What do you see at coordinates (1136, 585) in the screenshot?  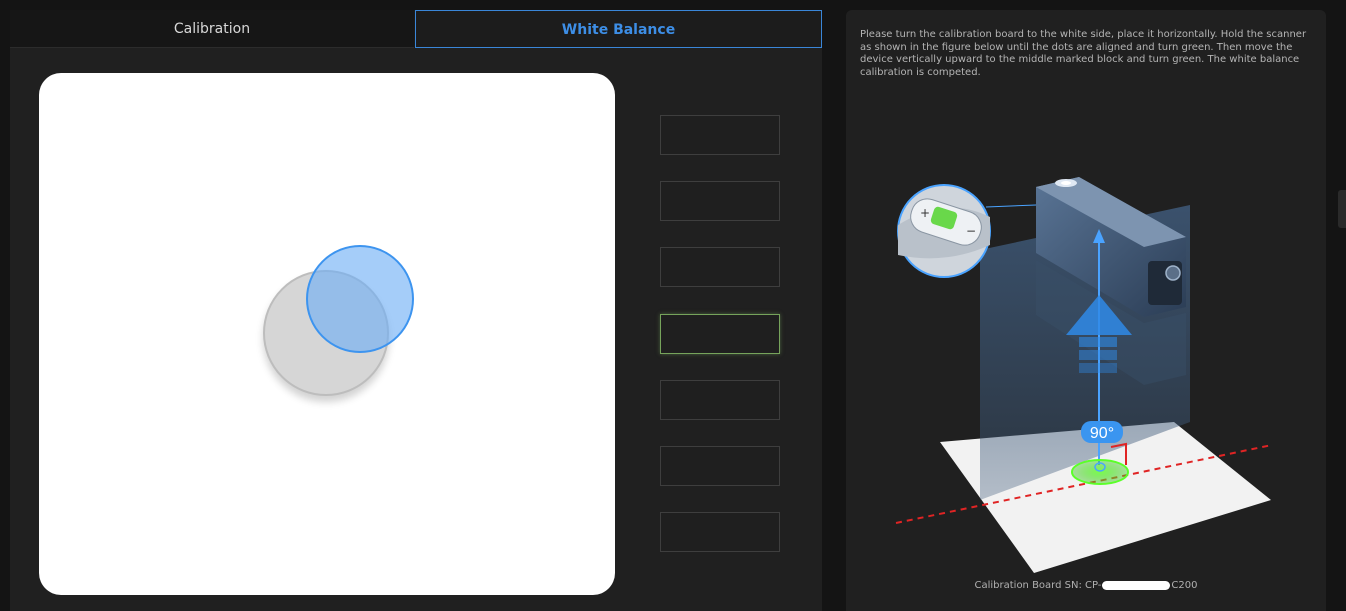 I see `sn-redaction` at bounding box center [1136, 585].